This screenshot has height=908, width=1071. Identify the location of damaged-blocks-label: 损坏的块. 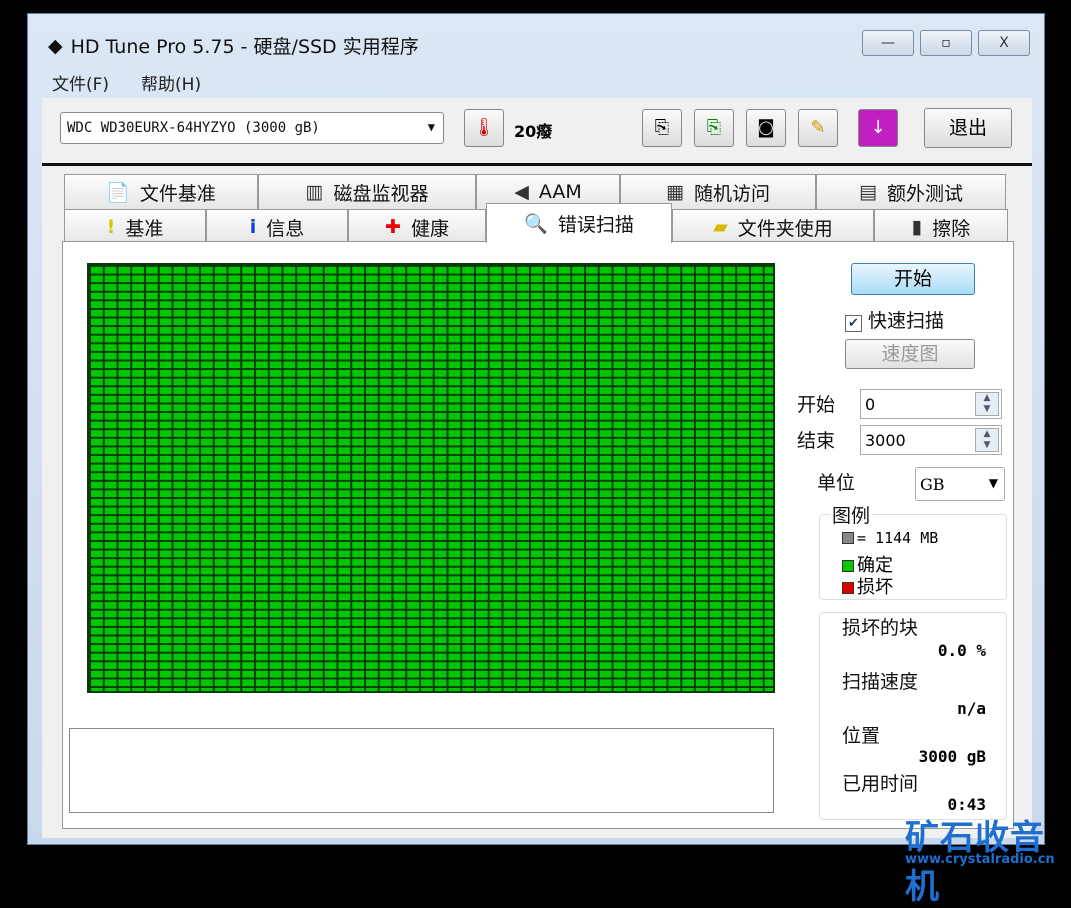
(880, 628).